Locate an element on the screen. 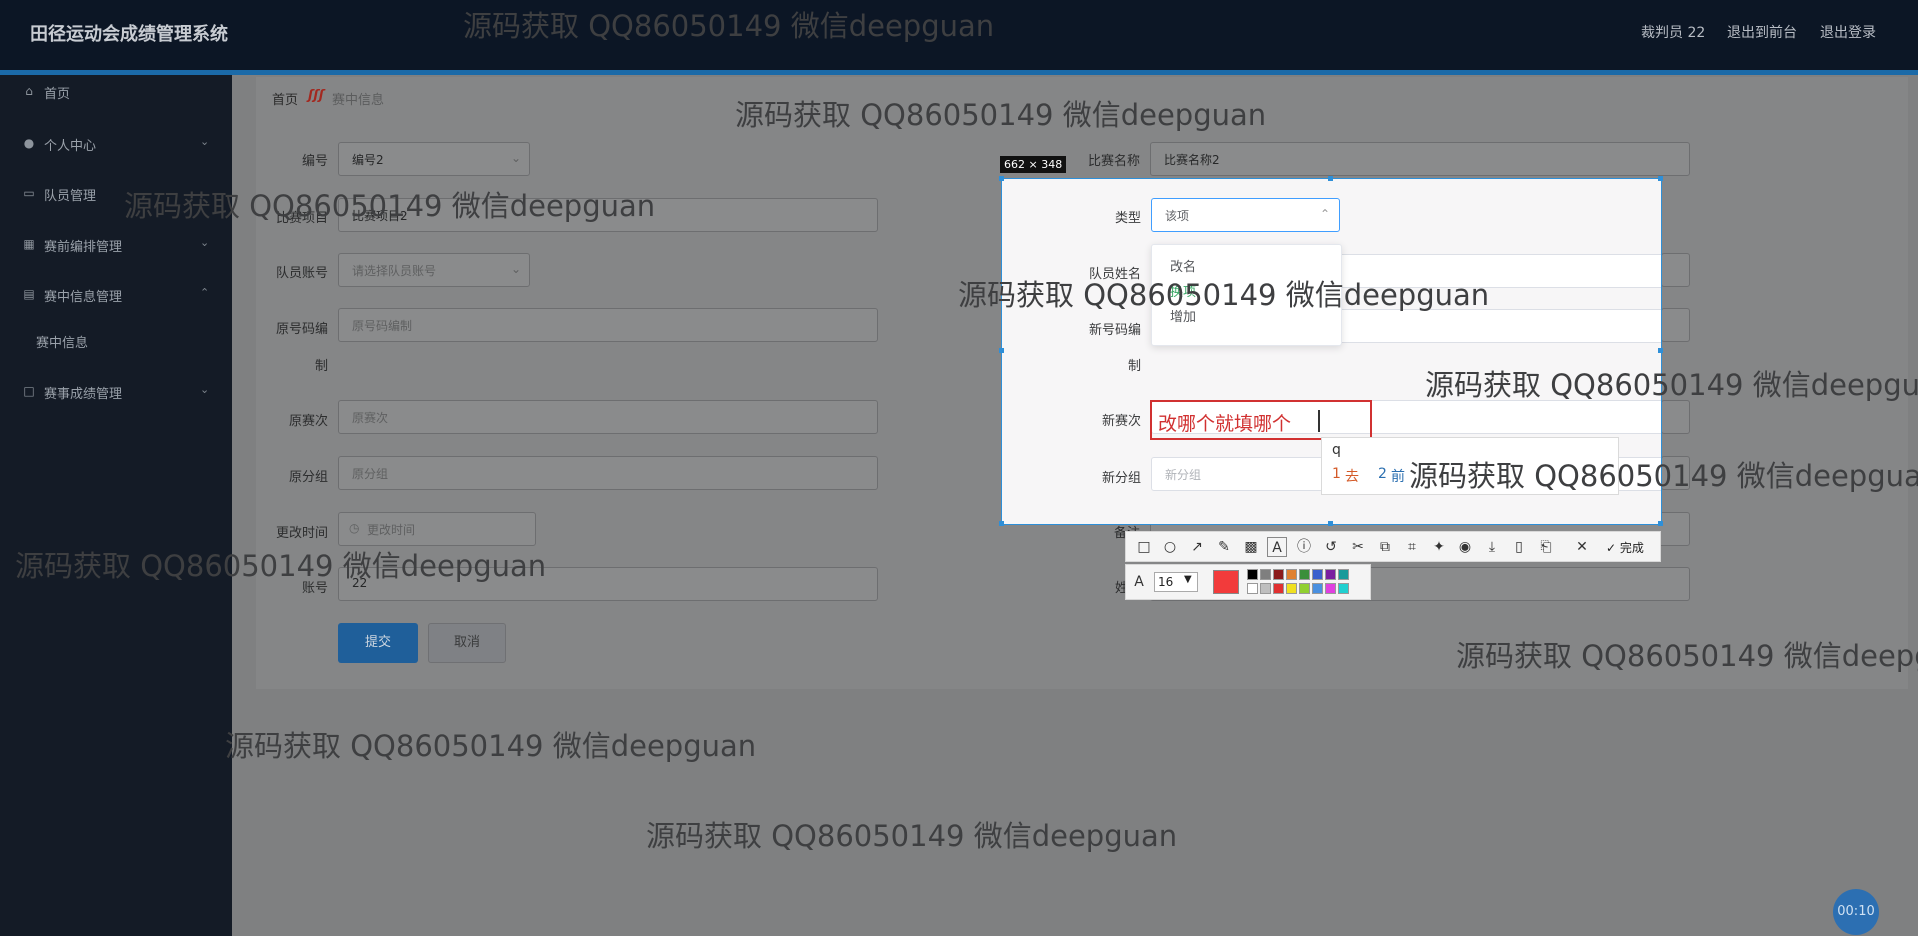 This screenshot has width=1918, height=936. new-group-label: 新分组 is located at coordinates (1121, 478).